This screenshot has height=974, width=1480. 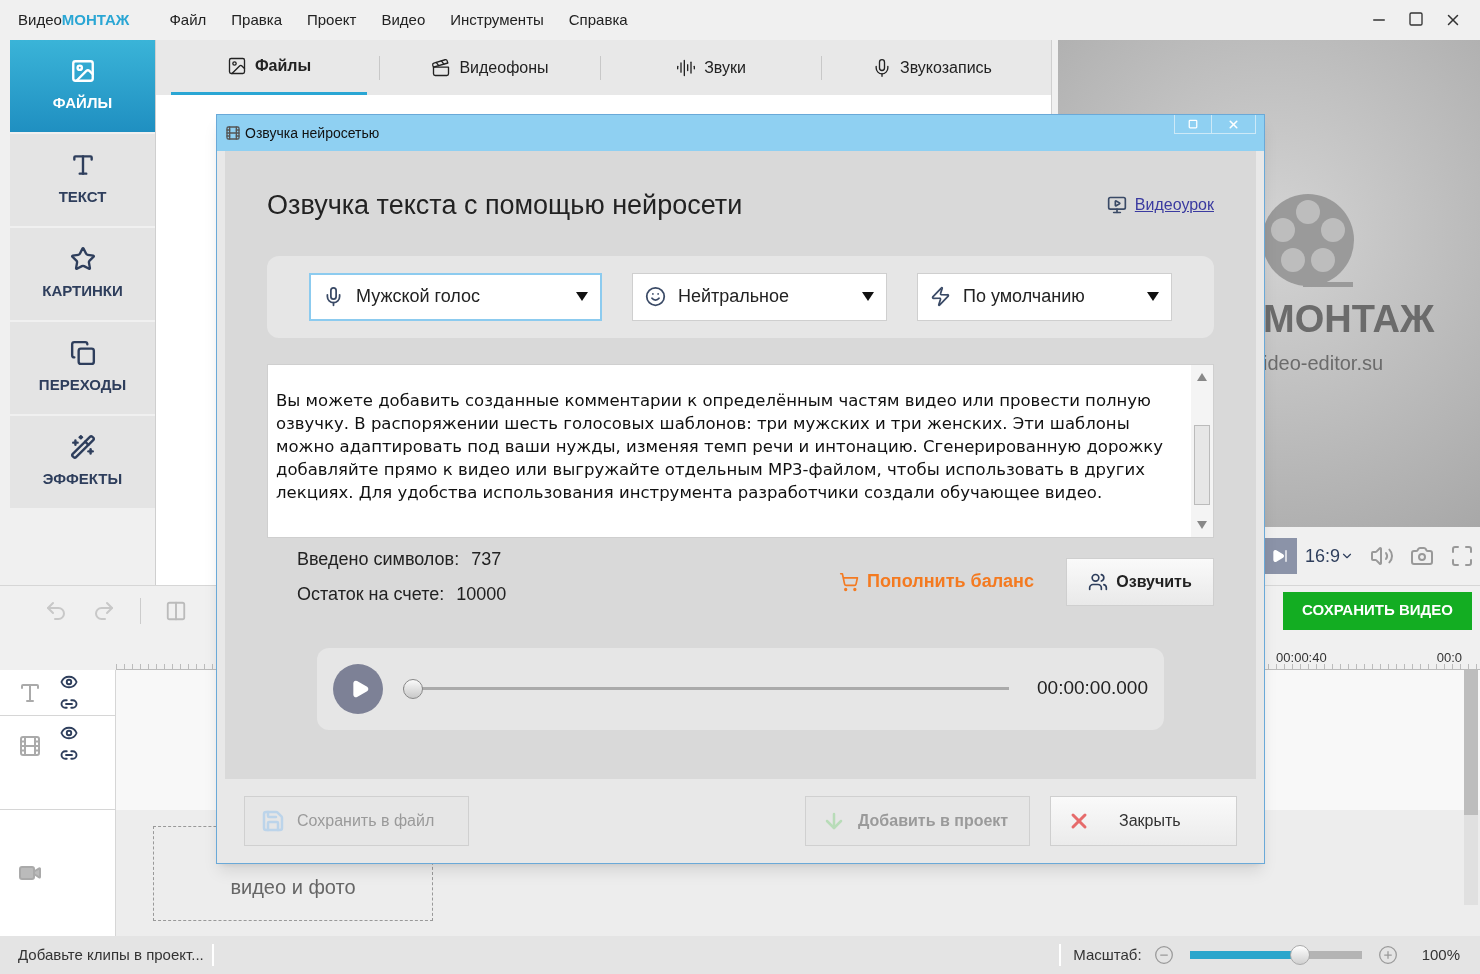 What do you see at coordinates (188, 20) in the screenshot?
I see `menu-item: Файл` at bounding box center [188, 20].